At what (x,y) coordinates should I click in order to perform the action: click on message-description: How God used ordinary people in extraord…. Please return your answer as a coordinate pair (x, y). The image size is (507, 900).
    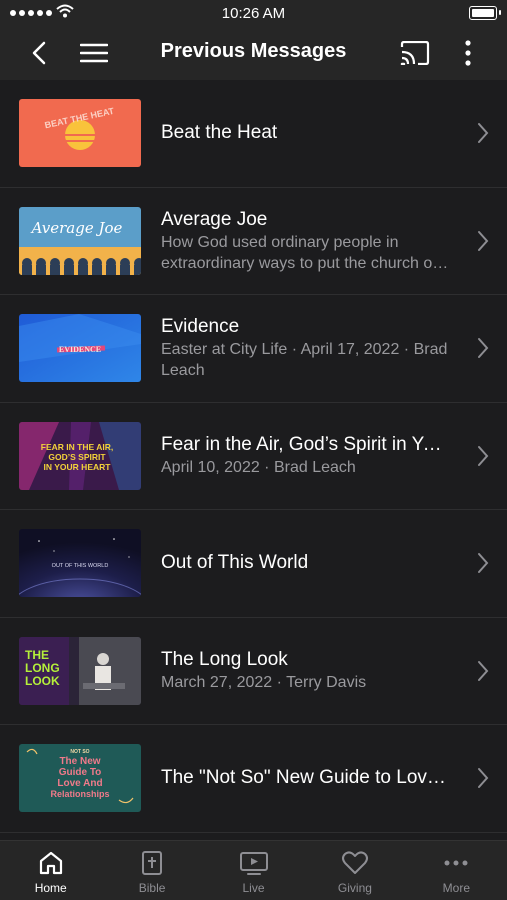
    Looking at the image, I should click on (301, 252).